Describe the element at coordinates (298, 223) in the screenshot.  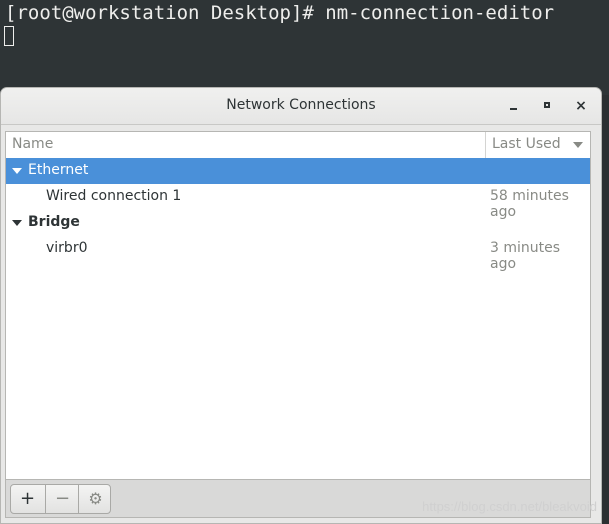
I see `group-row-bridge: Bridge` at that location.